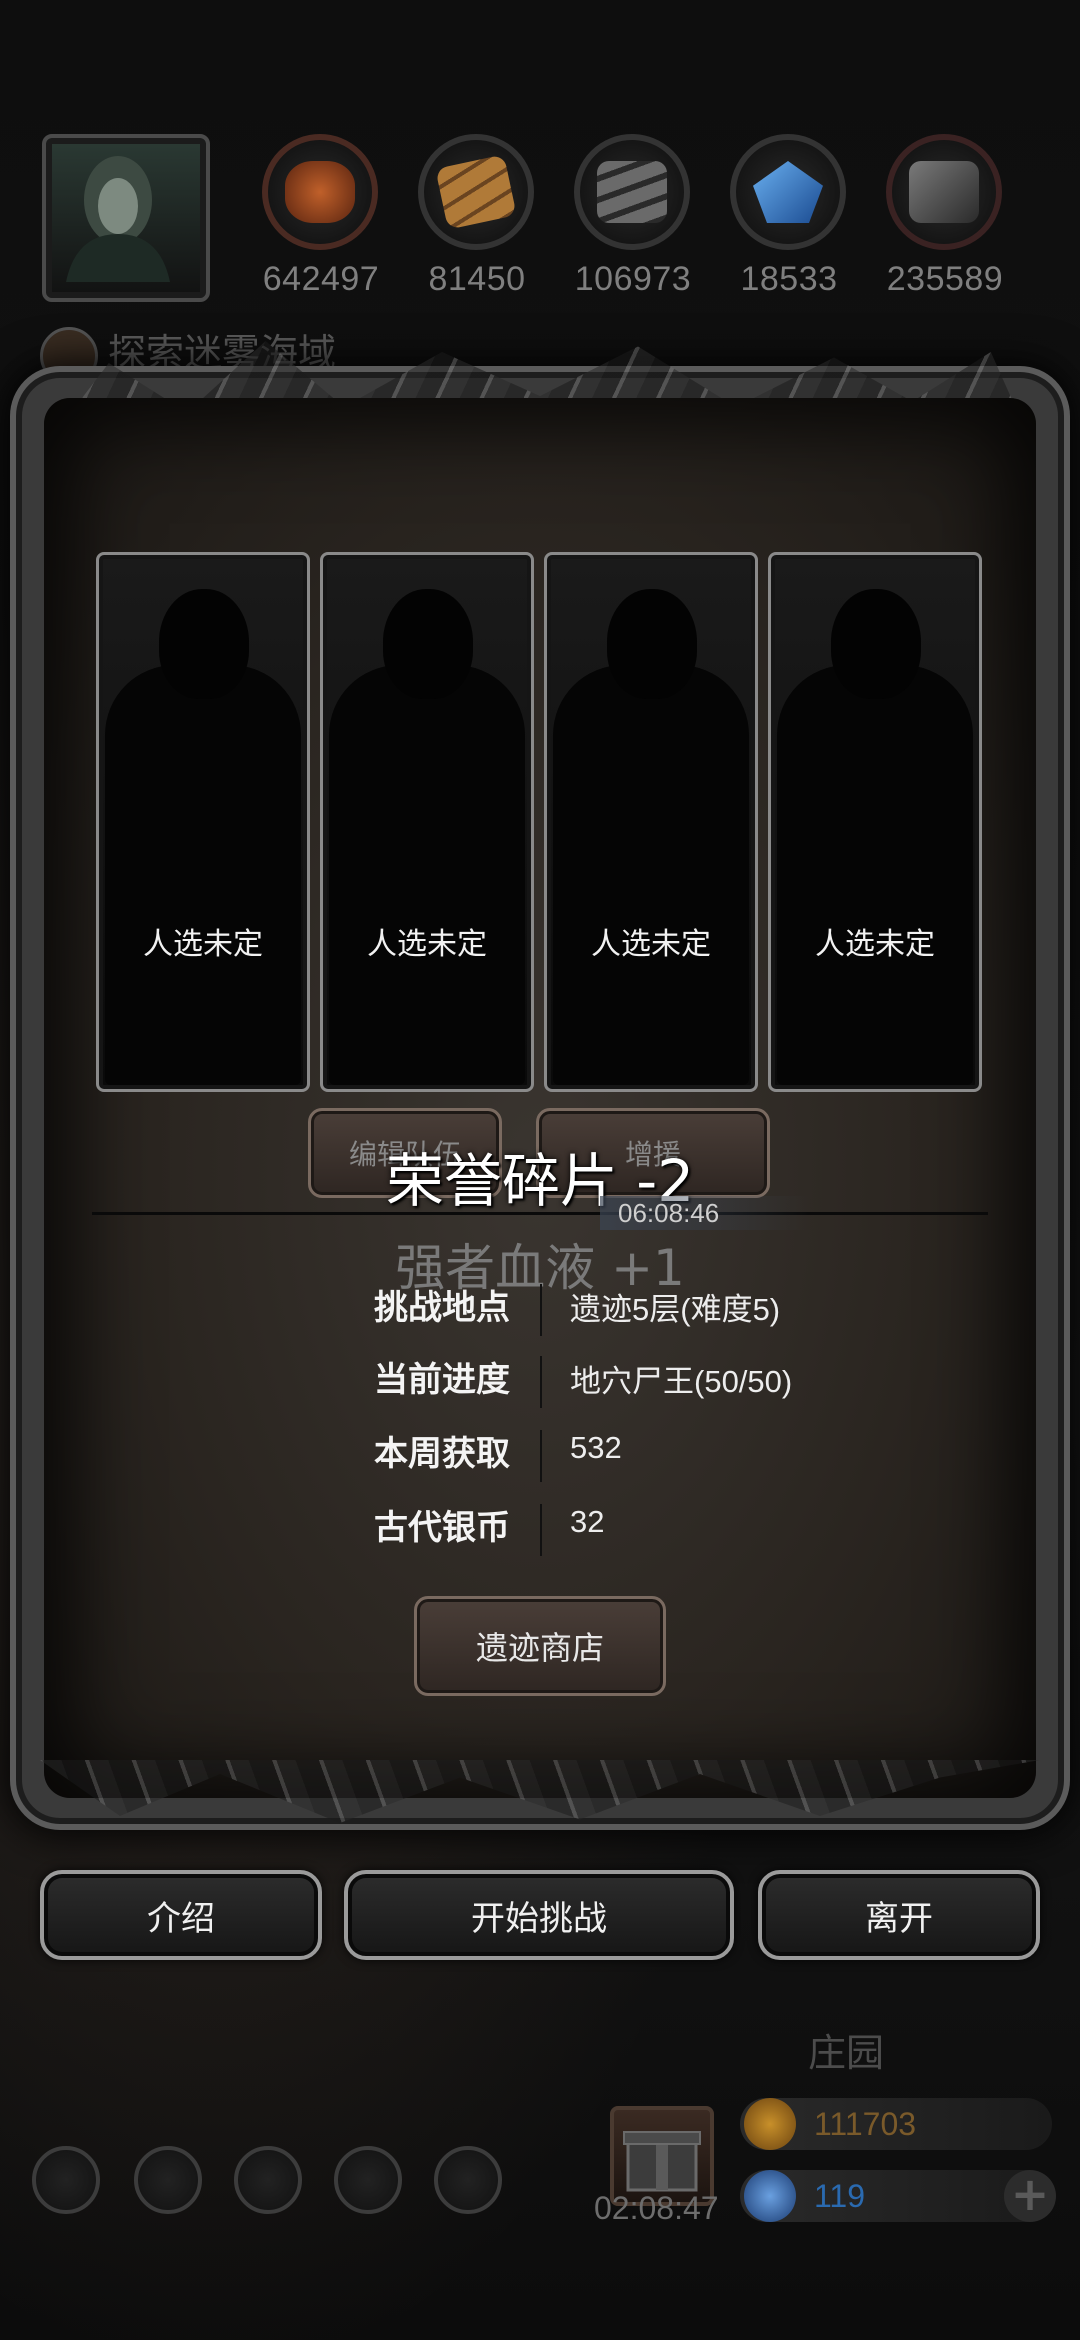 Image resolution: width=1080 pixels, height=2340 pixels. I want to click on info-key: 本周获取, so click(442, 1454).